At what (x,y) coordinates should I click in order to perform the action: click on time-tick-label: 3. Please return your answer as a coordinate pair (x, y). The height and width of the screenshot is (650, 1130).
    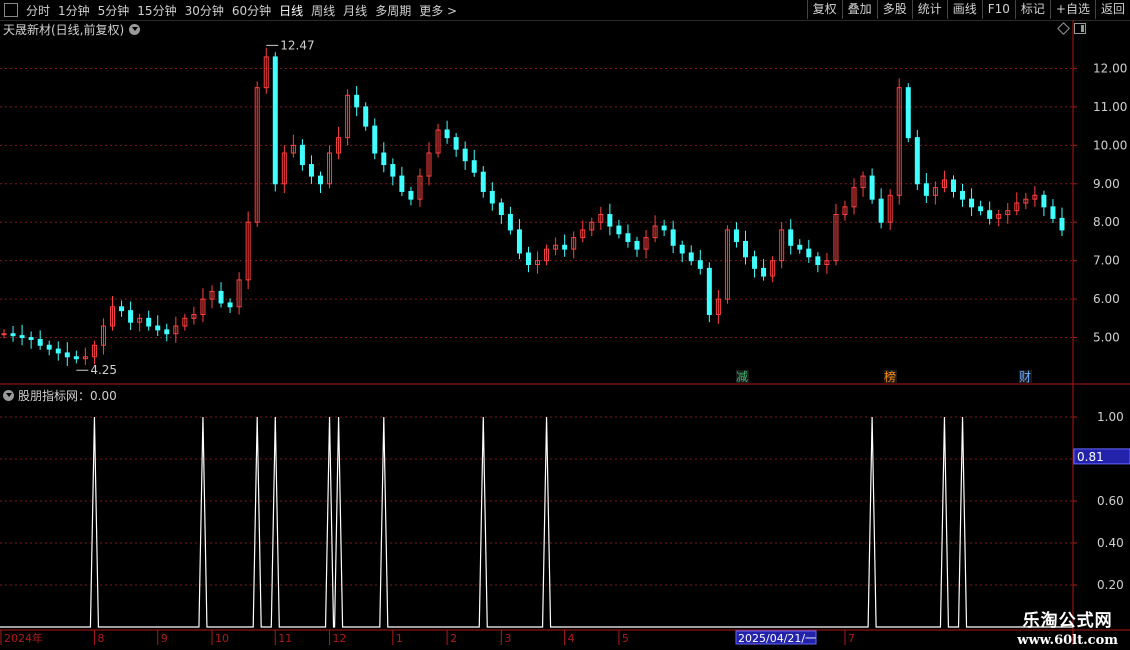
    Looking at the image, I should click on (507, 638).